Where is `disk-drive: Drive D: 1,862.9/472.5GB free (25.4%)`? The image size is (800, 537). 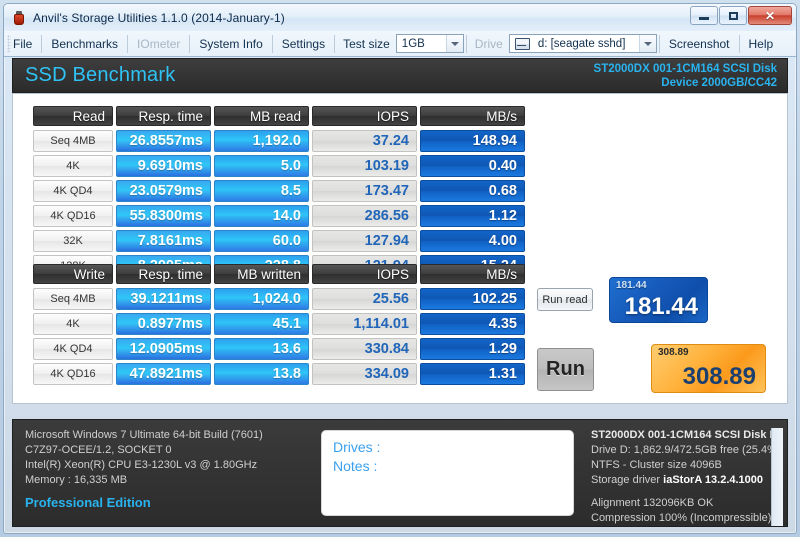 disk-drive: Drive D: 1,862.9/472.5GB free (25.4%) is located at coordinates (686, 450).